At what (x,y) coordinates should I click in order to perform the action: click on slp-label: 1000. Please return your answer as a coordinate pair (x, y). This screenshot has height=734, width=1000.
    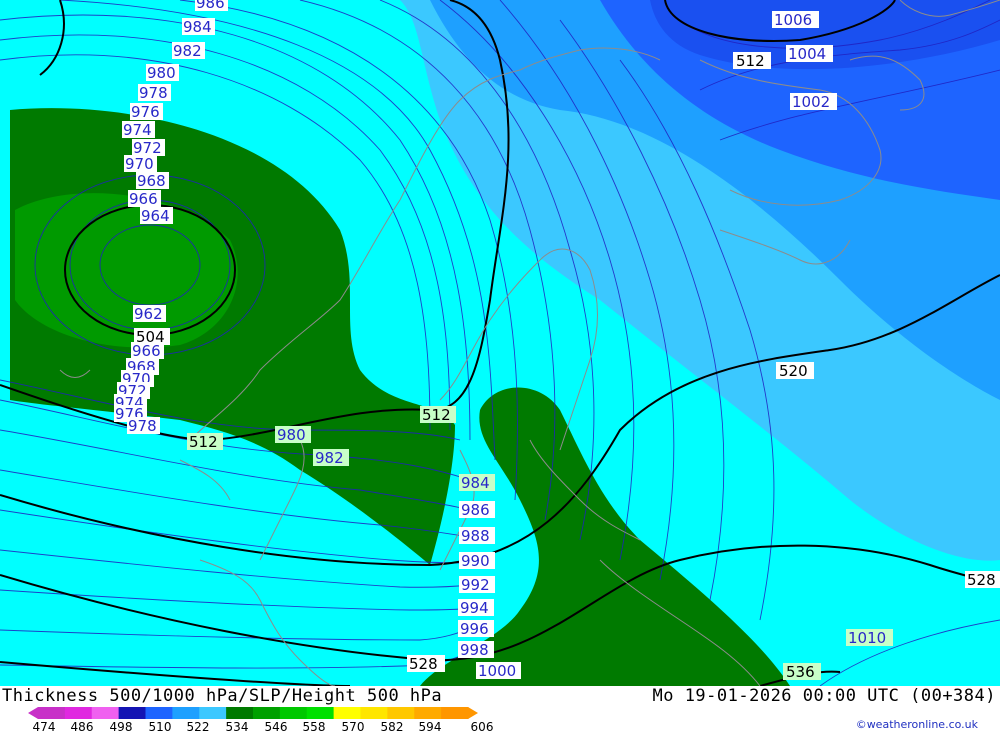
    Looking at the image, I should click on (497, 671).